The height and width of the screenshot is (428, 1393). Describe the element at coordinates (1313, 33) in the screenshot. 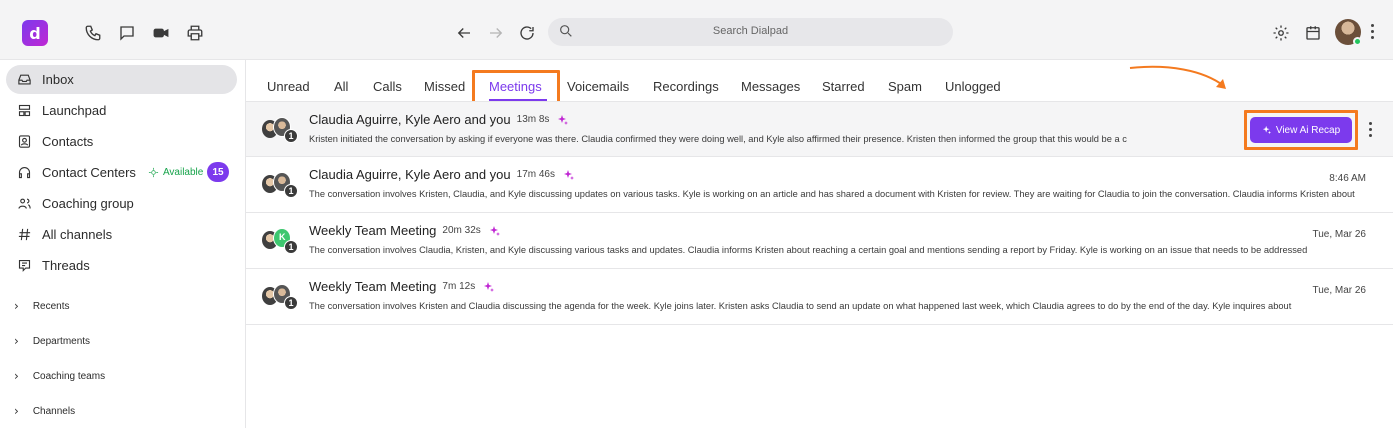

I see `calendar-icon` at that location.